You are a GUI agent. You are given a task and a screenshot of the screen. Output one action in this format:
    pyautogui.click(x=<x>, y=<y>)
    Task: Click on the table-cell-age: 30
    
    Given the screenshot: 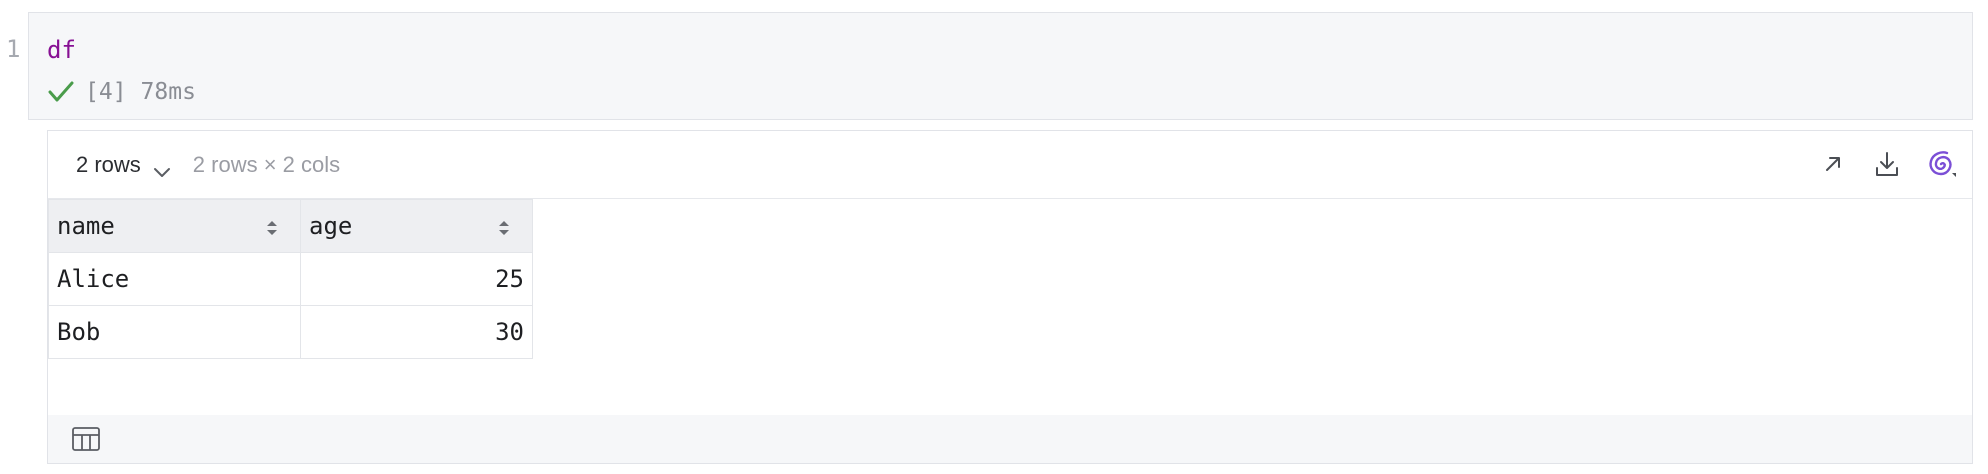 What is the action you would take?
    pyautogui.click(x=416, y=332)
    